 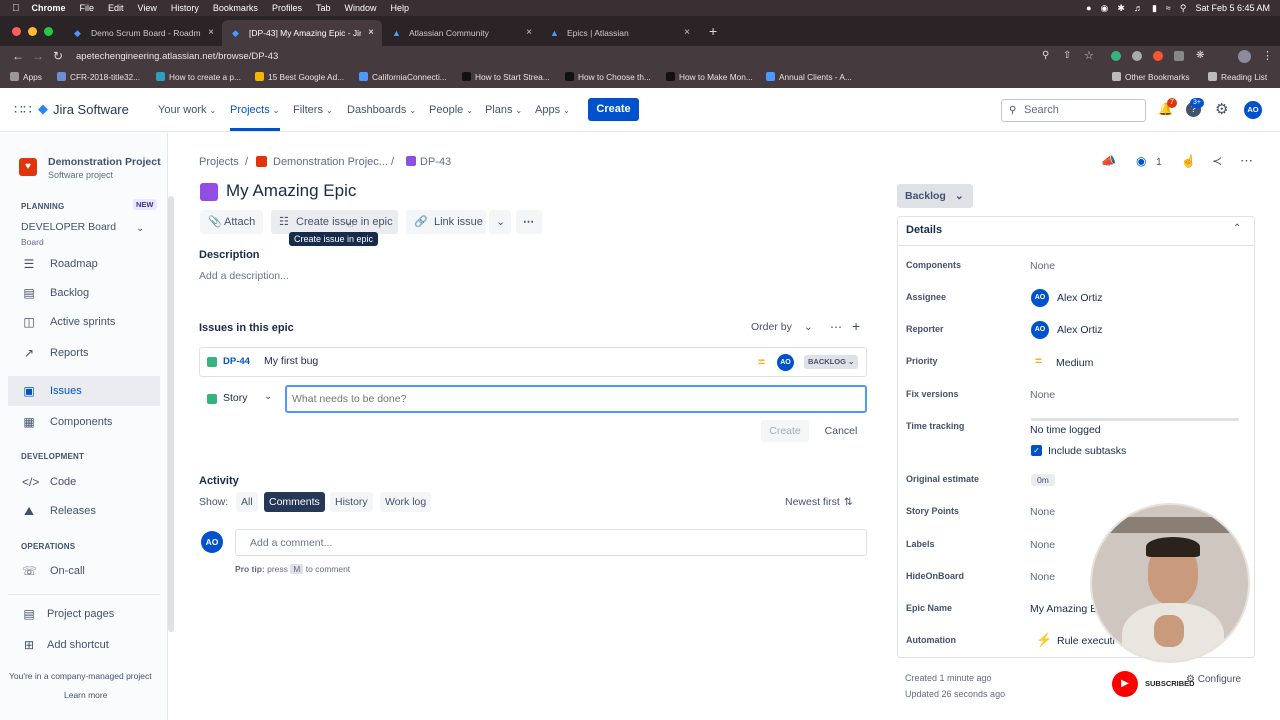 What do you see at coordinates (18, 56) in the screenshot?
I see `back-icon: ←` at bounding box center [18, 56].